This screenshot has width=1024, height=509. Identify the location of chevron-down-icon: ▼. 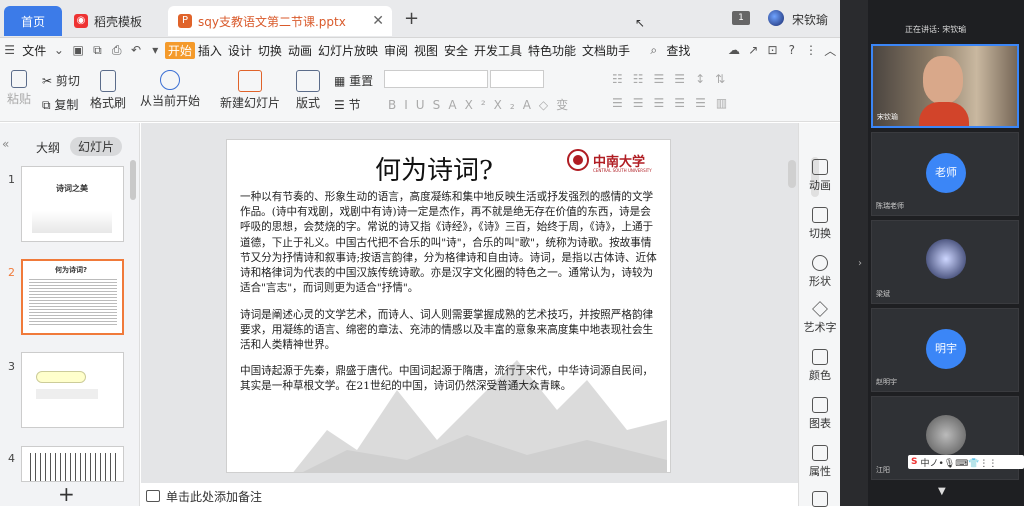
(942, 491).